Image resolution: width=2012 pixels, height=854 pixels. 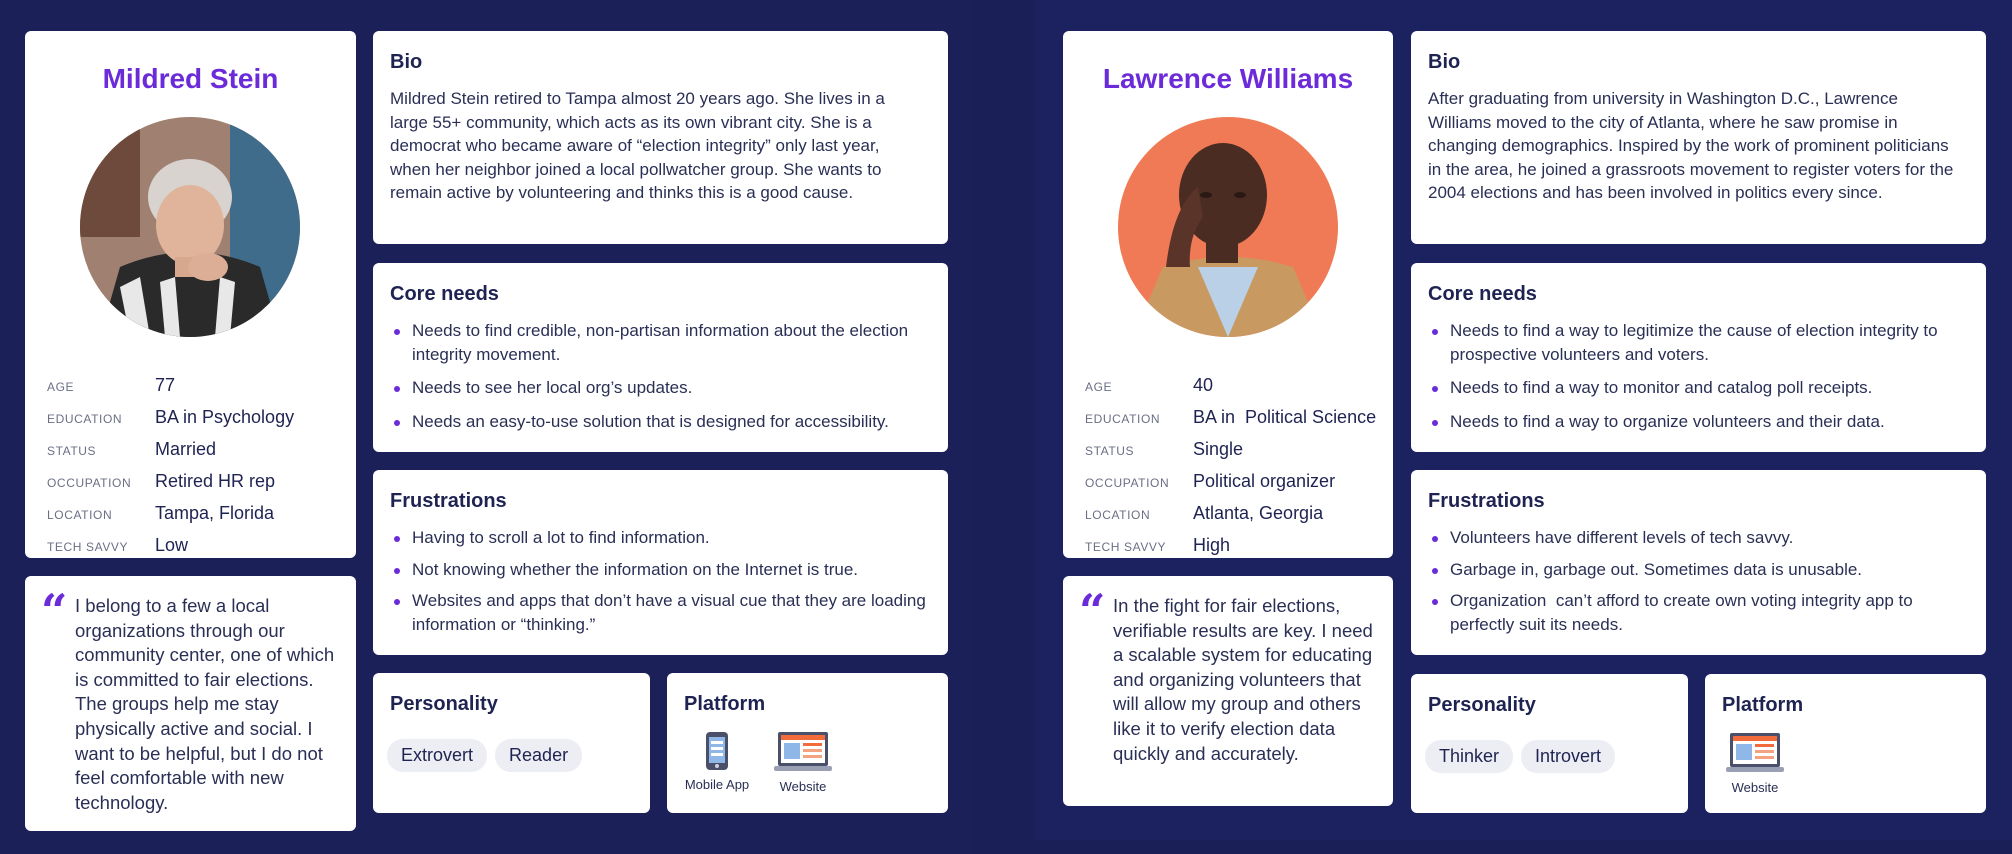 What do you see at coordinates (760, 762) in the screenshot?
I see `platform-list: Mobile App Website` at bounding box center [760, 762].